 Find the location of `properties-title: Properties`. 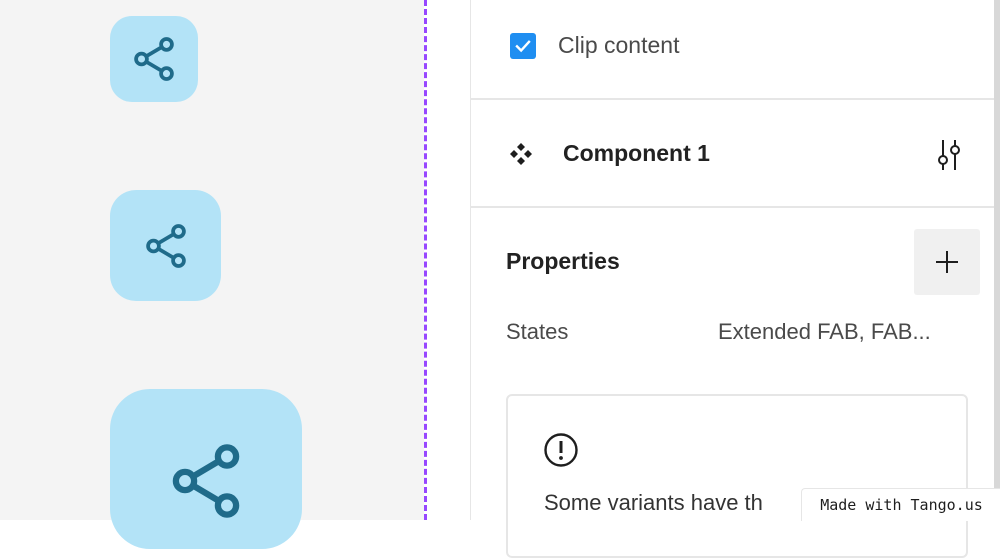

properties-title: Properties is located at coordinates (563, 261).